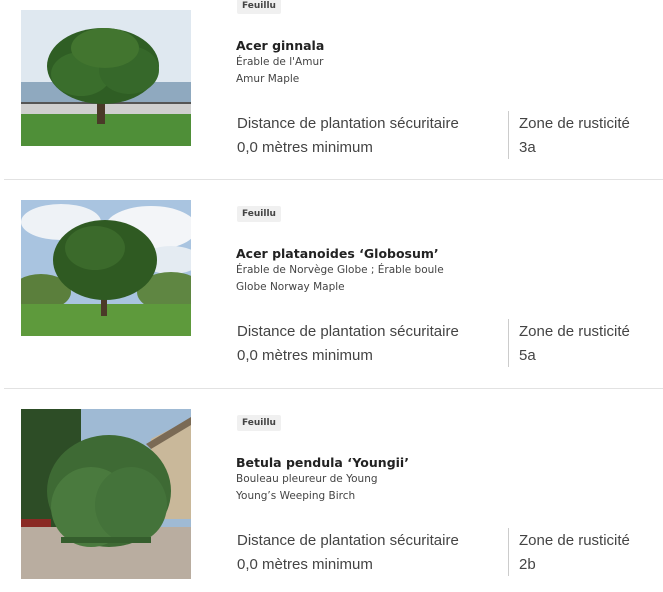  Describe the element at coordinates (280, 62) in the screenshot. I see `common-name-fr: Érable de l'Amur` at that location.